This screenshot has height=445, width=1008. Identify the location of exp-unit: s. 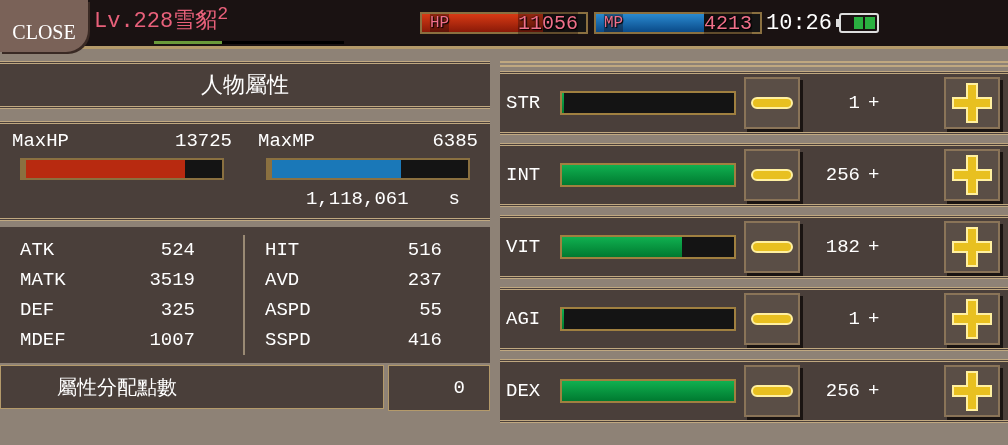
(454, 199).